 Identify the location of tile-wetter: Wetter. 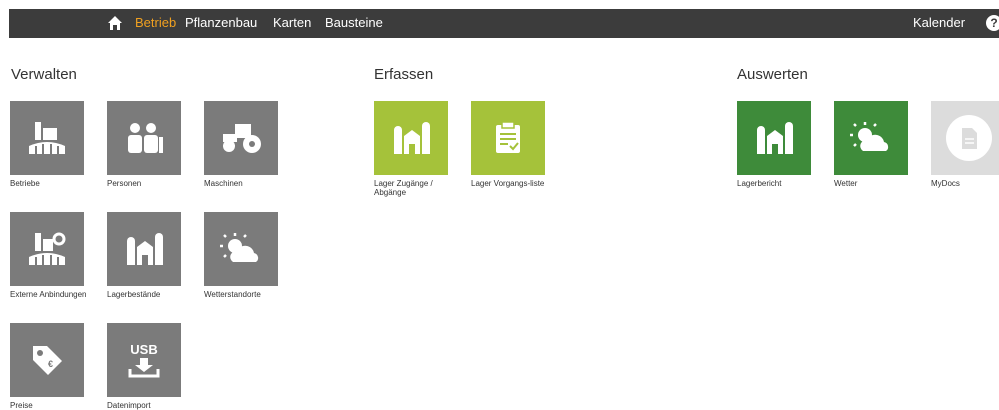
(871, 144).